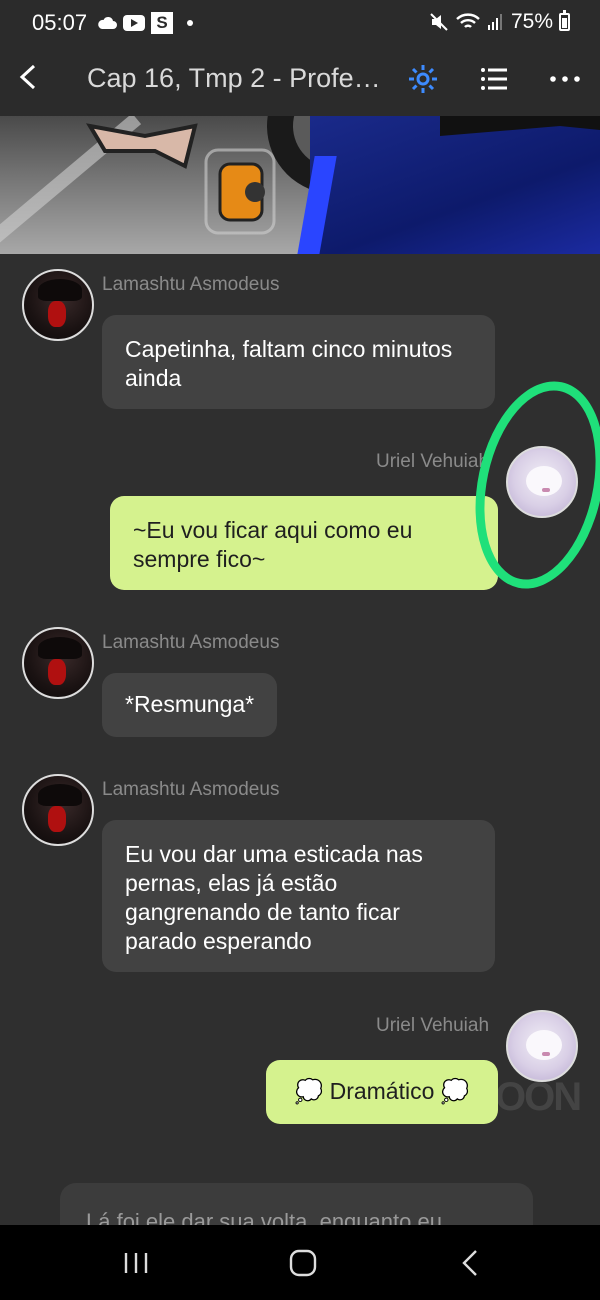 This screenshot has height=1300, width=600. What do you see at coordinates (494, 79) in the screenshot?
I see `list-icon` at bounding box center [494, 79].